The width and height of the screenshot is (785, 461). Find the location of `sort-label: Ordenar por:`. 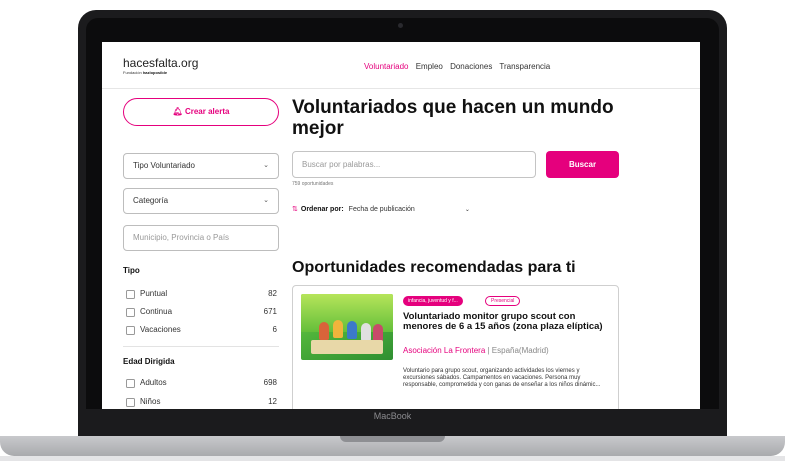

sort-label: Ordenar por: is located at coordinates (322, 209).